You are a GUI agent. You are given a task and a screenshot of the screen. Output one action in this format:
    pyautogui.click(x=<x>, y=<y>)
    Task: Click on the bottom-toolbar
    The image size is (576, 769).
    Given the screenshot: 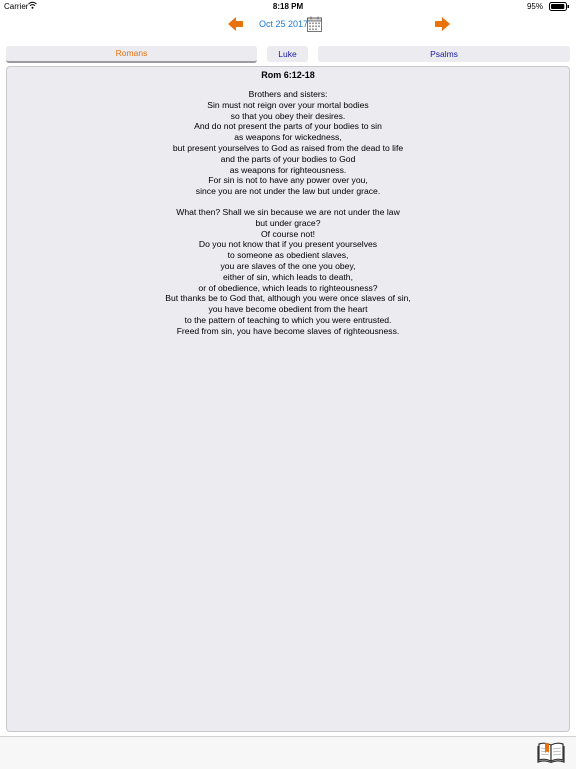 What is the action you would take?
    pyautogui.click(x=288, y=752)
    